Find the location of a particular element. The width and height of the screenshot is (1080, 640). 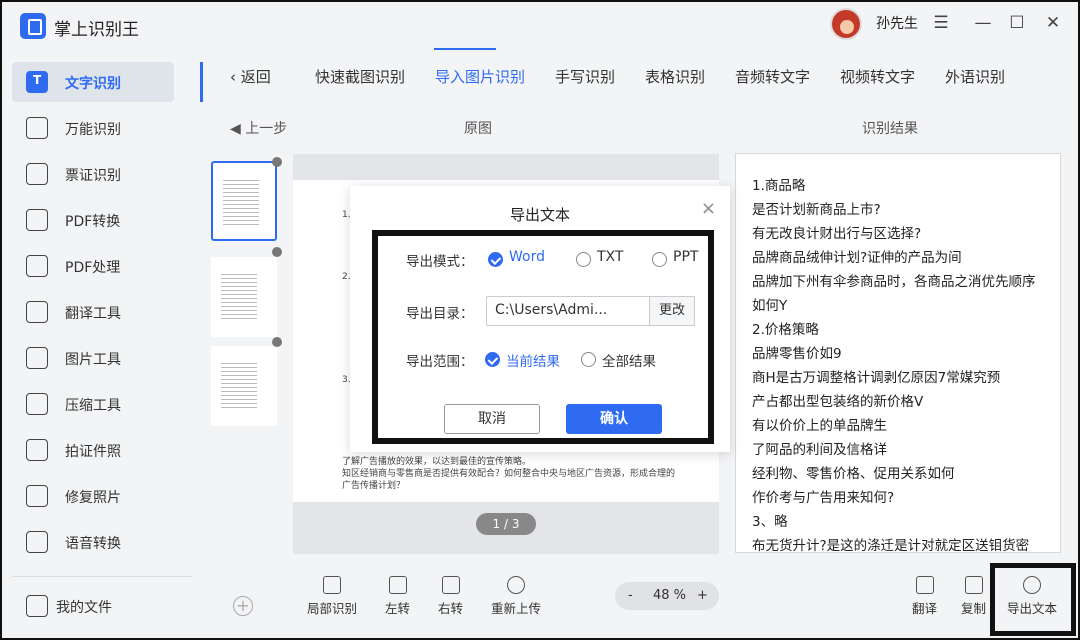

translate-icon is located at coordinates (924, 585).